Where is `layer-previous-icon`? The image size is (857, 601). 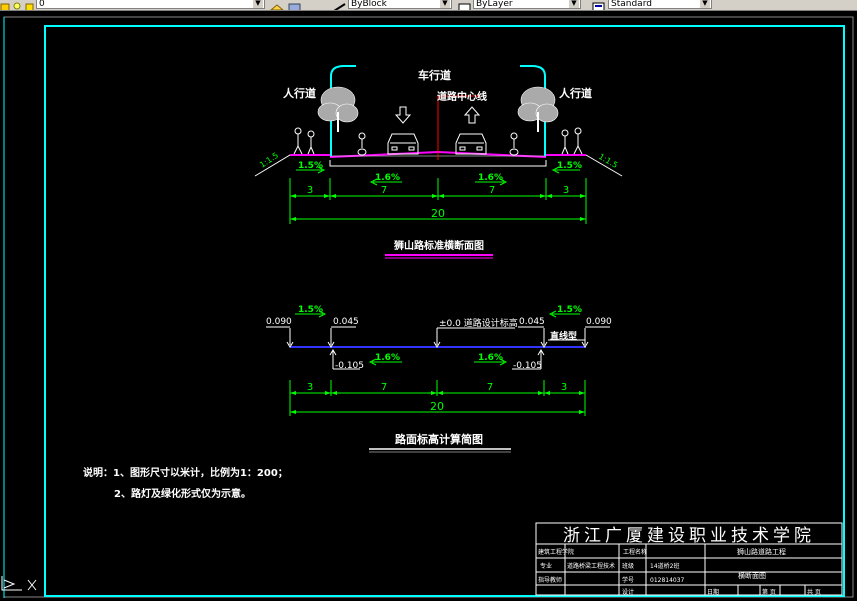
layer-previous-icon is located at coordinates (277, 5).